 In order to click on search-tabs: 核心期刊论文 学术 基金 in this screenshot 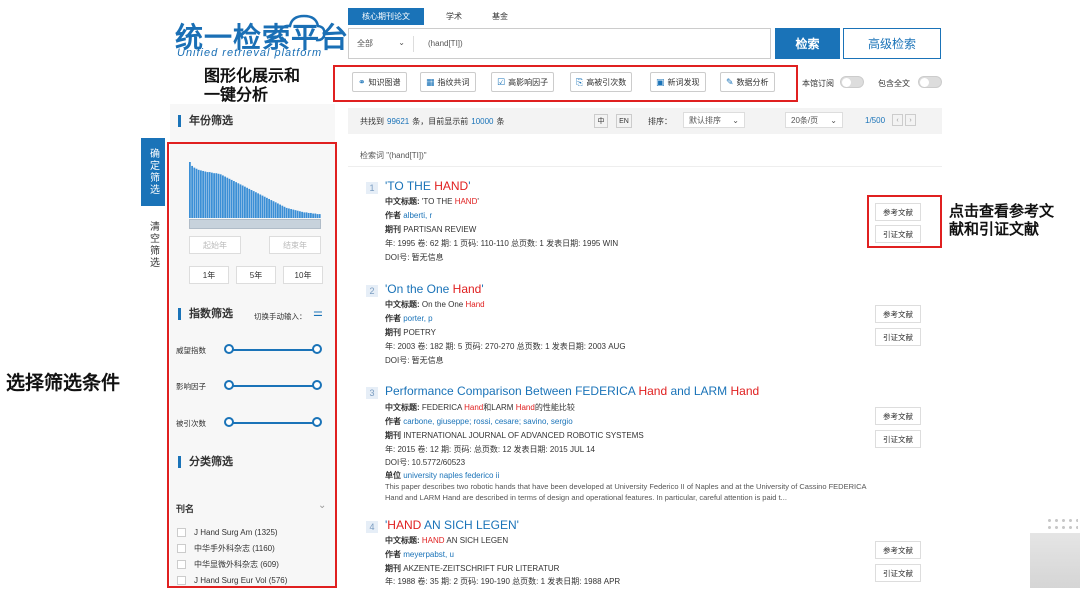, I will do `click(435, 16)`.